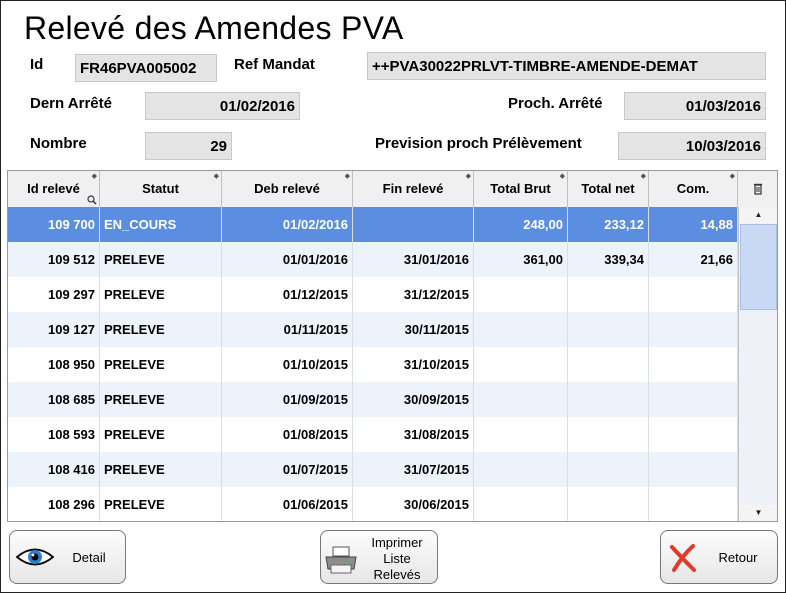 The height and width of the screenshot is (593, 786). I want to click on cell-deb: 01/10/2015, so click(287, 364).